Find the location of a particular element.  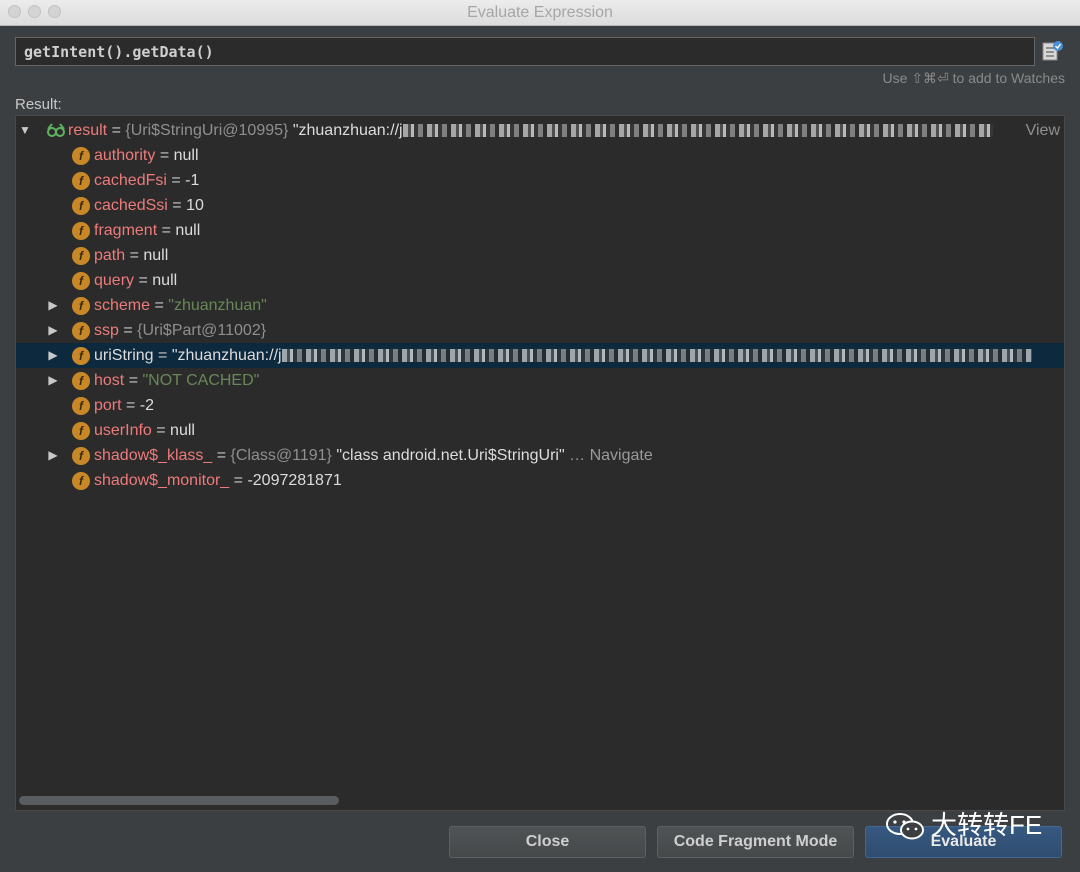

field-value: -2097281871 is located at coordinates (294, 480).